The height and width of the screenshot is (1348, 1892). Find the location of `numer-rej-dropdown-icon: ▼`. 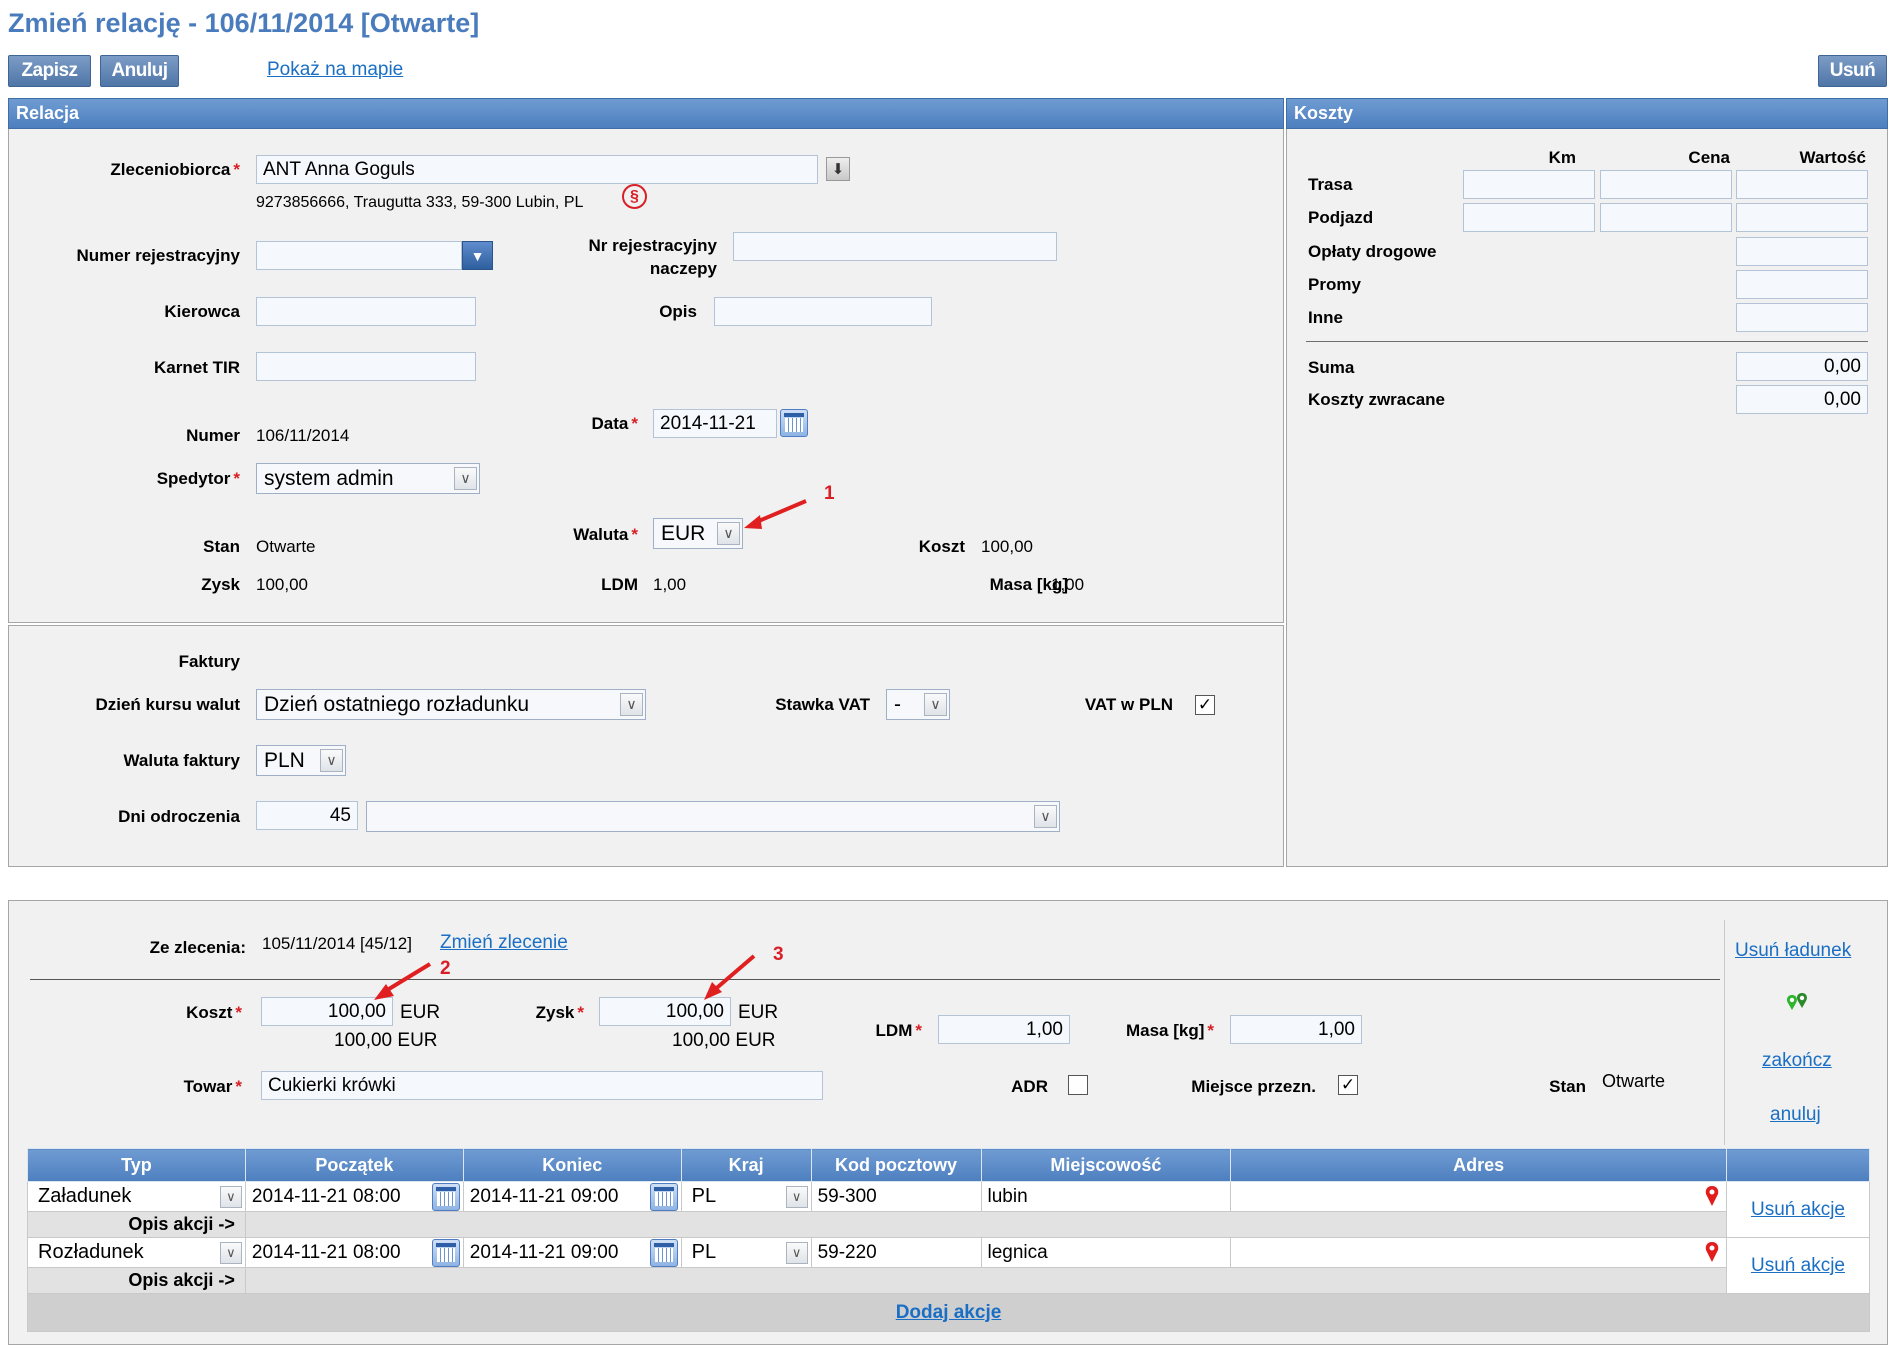

numer-rej-dropdown-icon: ▼ is located at coordinates (477, 255).